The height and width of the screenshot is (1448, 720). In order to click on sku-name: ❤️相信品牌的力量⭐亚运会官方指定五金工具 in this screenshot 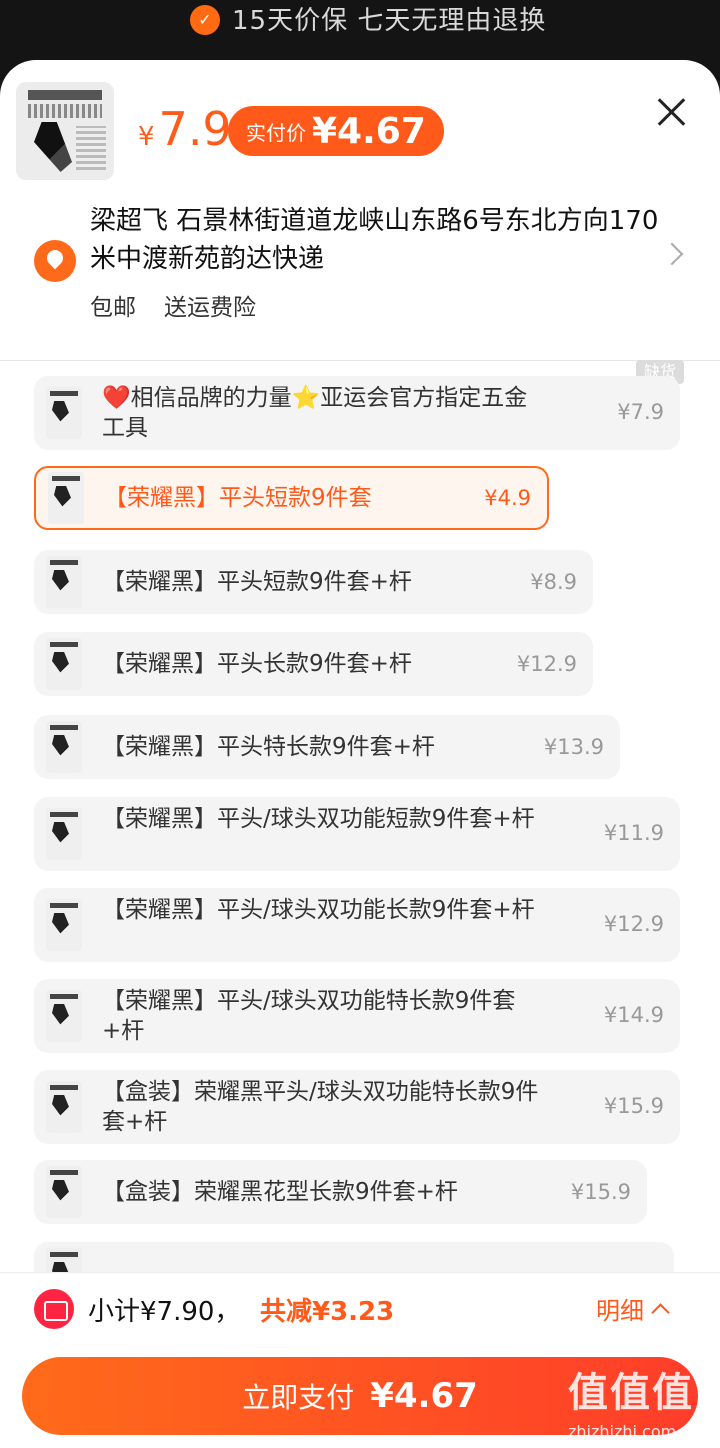, I will do `click(315, 413)`.